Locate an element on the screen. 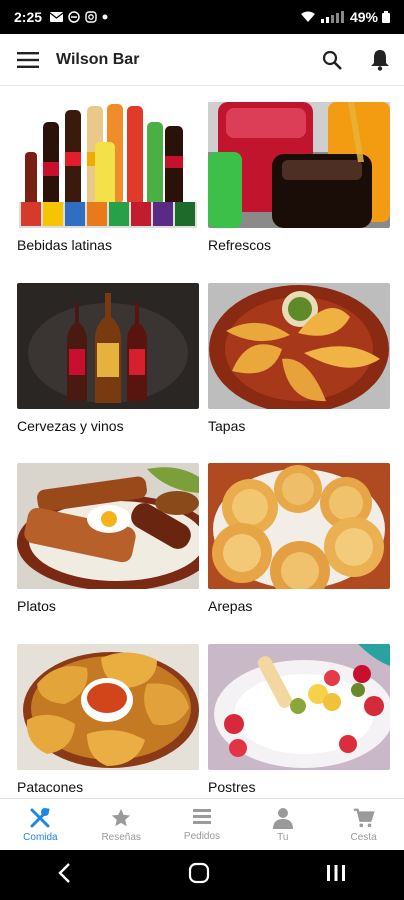  nav-label: Cesta is located at coordinates (363, 837).